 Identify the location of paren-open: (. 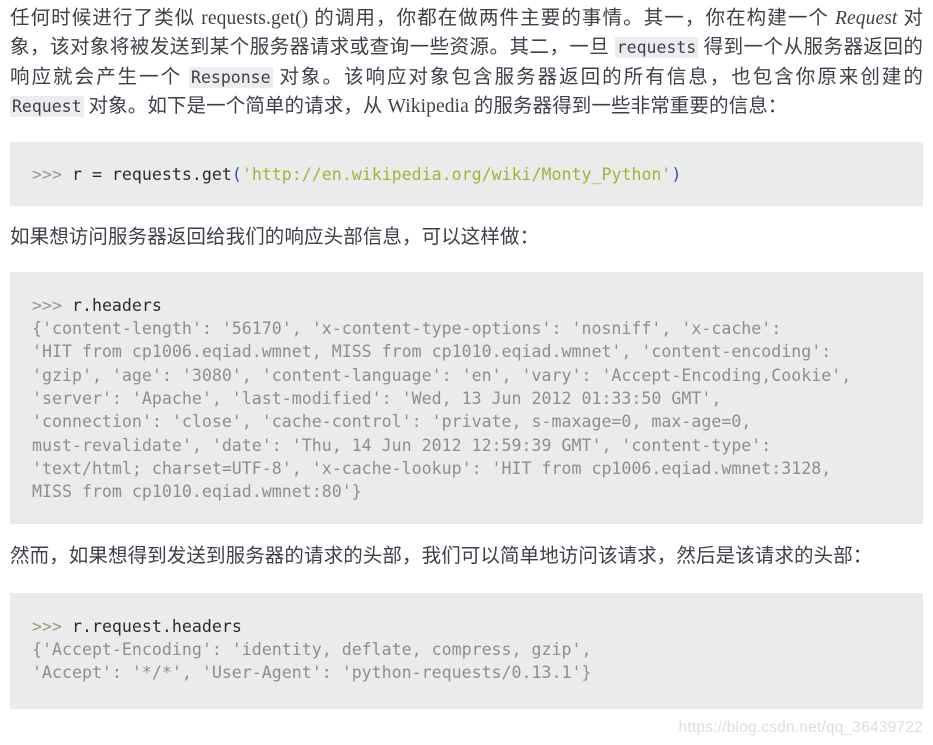
(236, 175).